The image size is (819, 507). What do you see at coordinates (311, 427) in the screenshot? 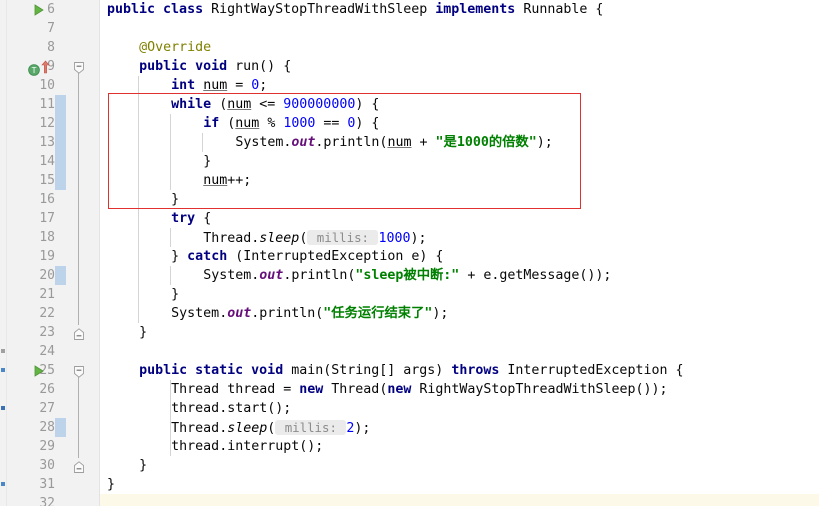
I see `code-token: millis:` at bounding box center [311, 427].